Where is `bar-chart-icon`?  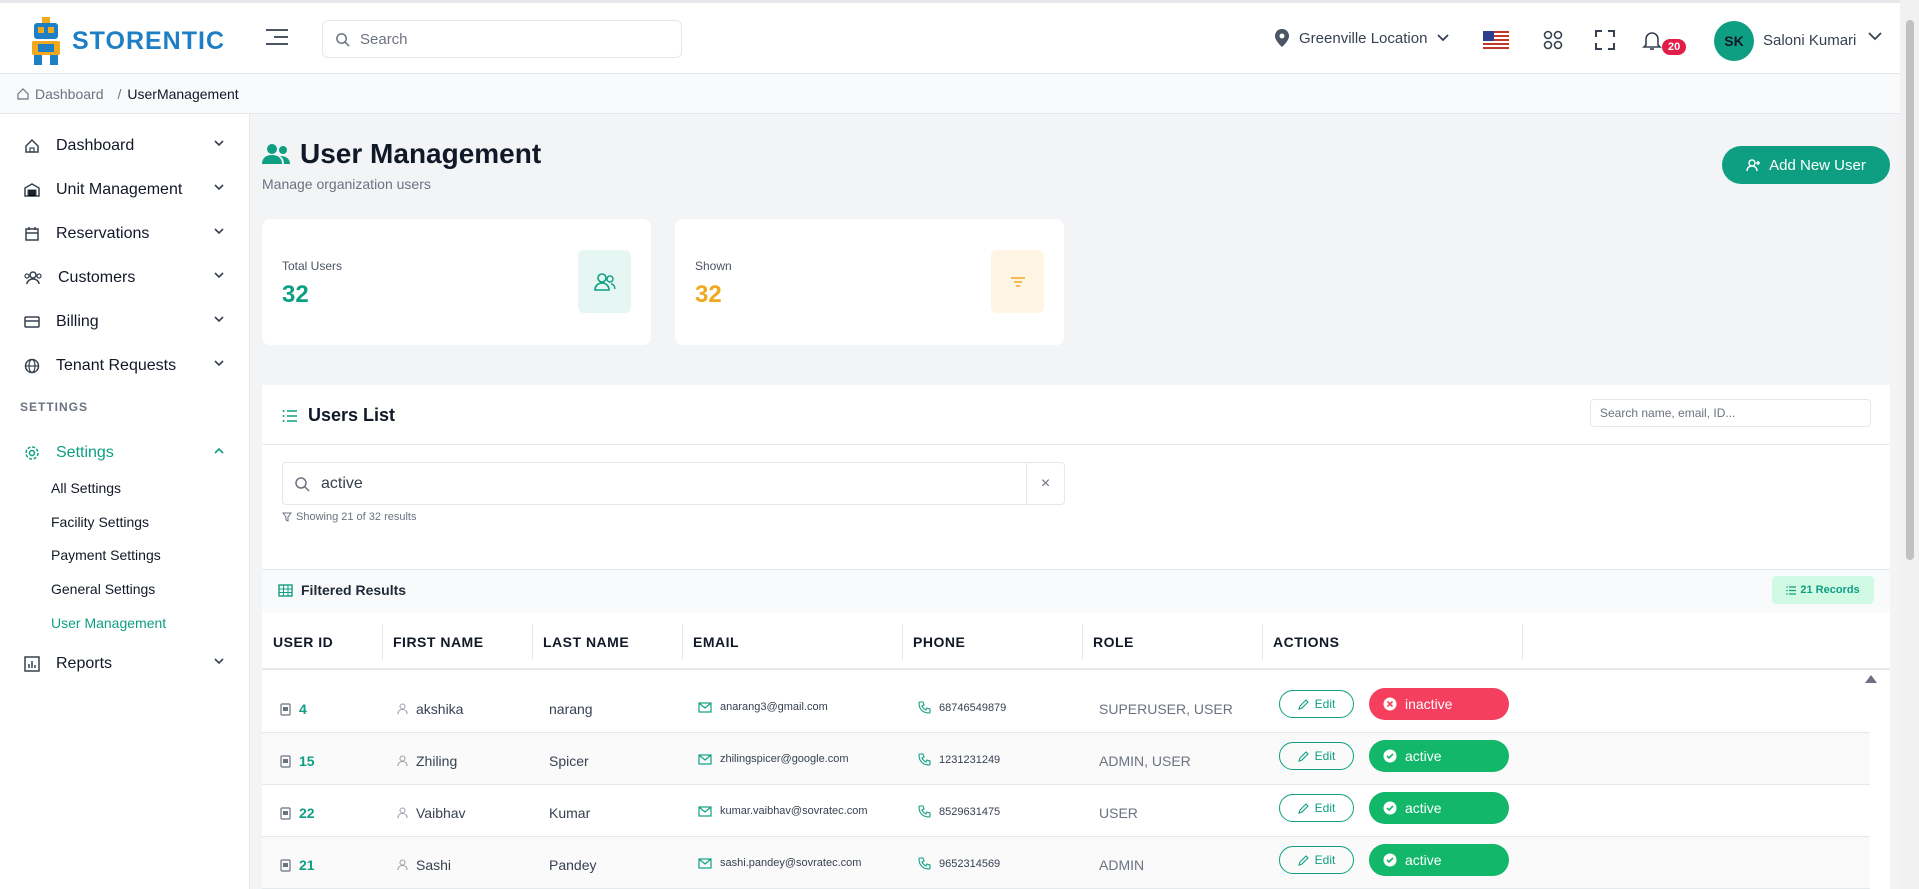
bar-chart-icon is located at coordinates (32, 664).